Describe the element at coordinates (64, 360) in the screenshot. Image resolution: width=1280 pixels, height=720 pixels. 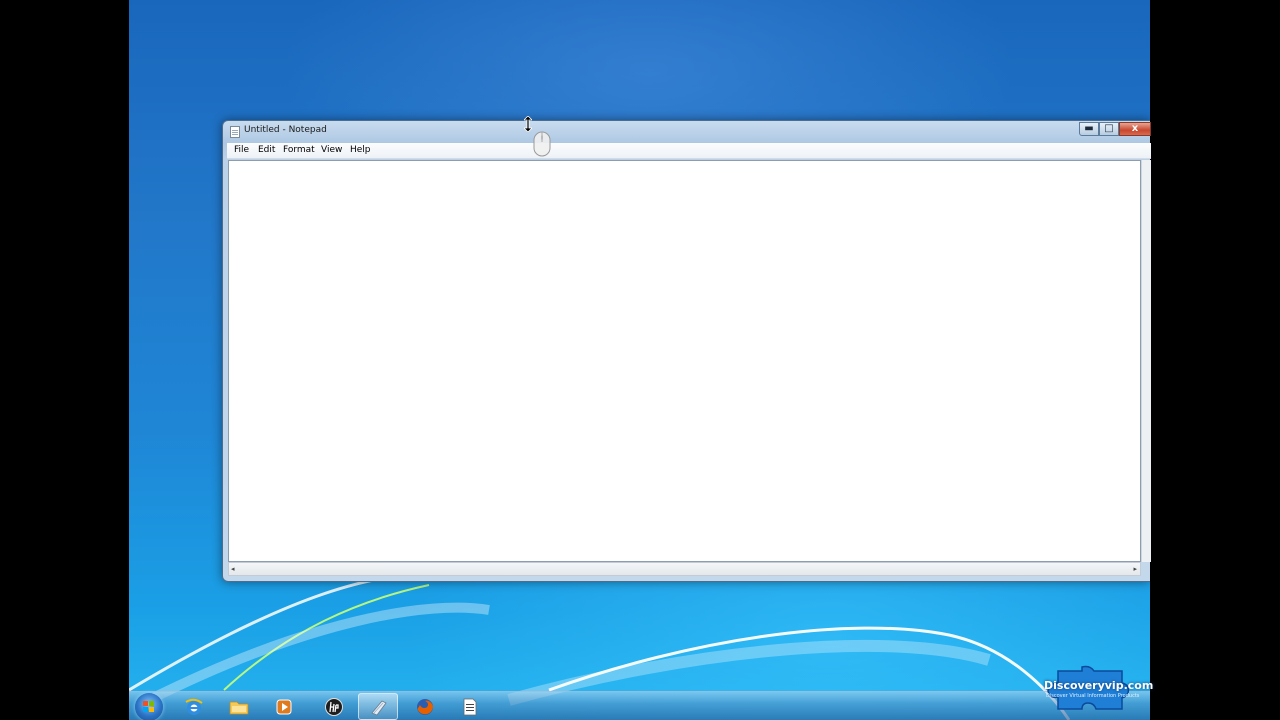
I see `left-letterbox` at that location.